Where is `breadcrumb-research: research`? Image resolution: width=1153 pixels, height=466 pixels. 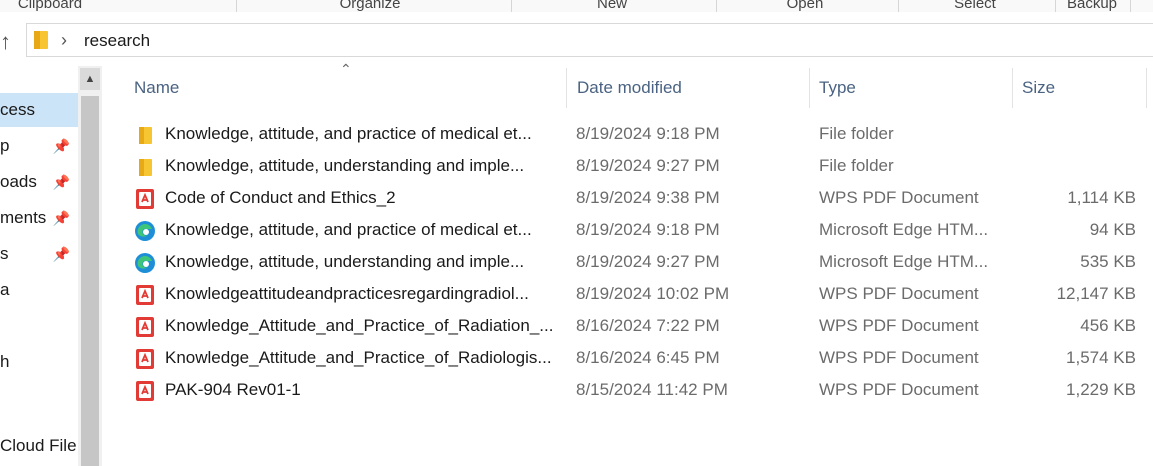 breadcrumb-research: research is located at coordinates (117, 41).